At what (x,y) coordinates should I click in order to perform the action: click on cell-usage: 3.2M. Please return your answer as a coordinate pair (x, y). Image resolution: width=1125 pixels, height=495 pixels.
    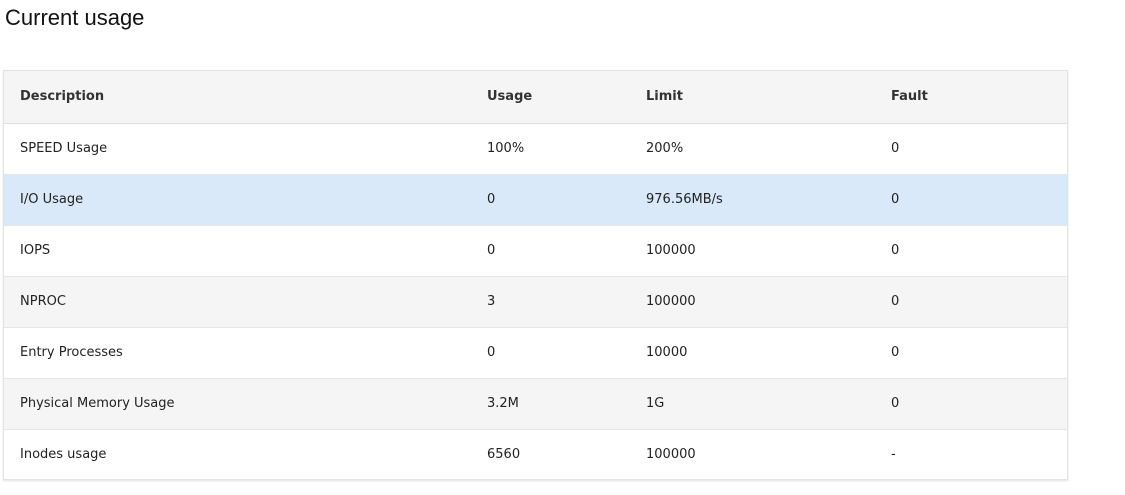
    Looking at the image, I should click on (503, 403).